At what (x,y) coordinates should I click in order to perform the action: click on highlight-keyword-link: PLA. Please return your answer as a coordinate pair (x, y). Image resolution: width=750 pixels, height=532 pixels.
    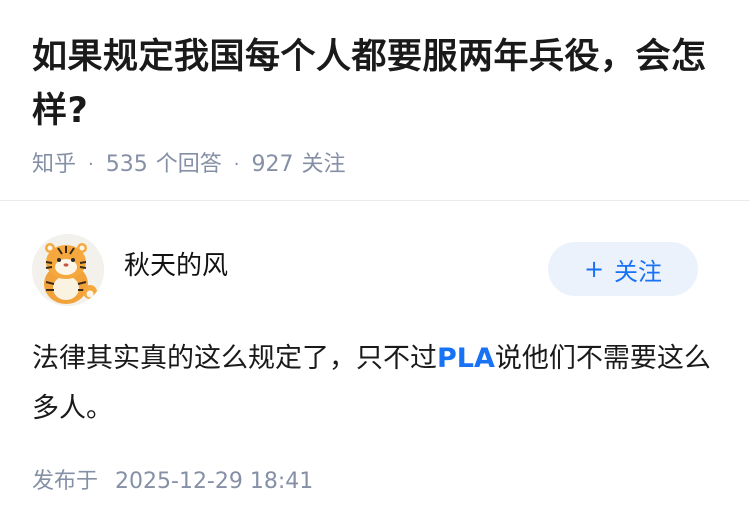
    Looking at the image, I should click on (466, 358).